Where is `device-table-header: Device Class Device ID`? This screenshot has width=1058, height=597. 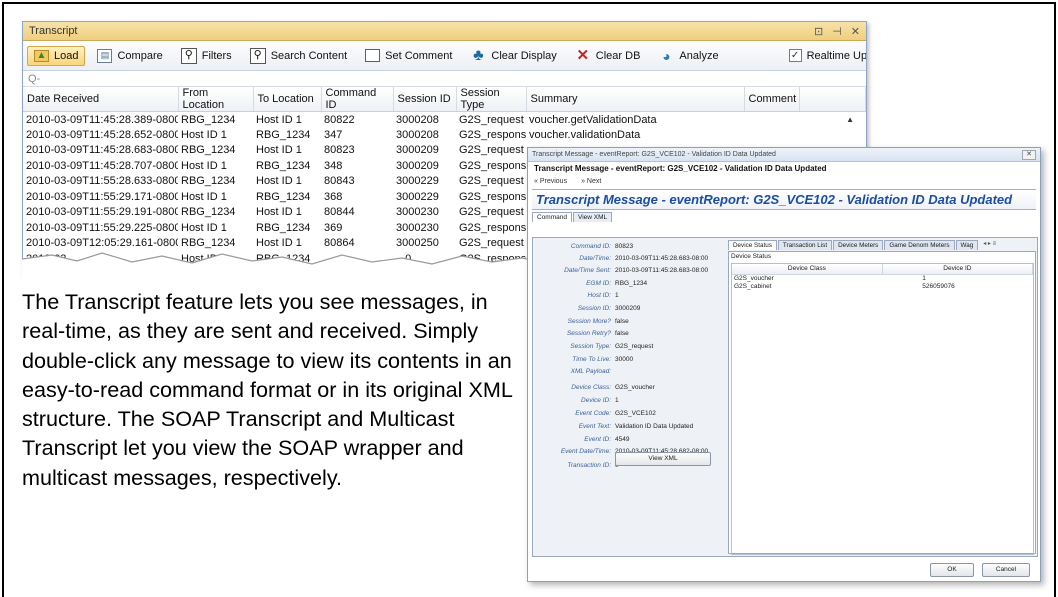 device-table-header: Device Class Device ID is located at coordinates (883, 269).